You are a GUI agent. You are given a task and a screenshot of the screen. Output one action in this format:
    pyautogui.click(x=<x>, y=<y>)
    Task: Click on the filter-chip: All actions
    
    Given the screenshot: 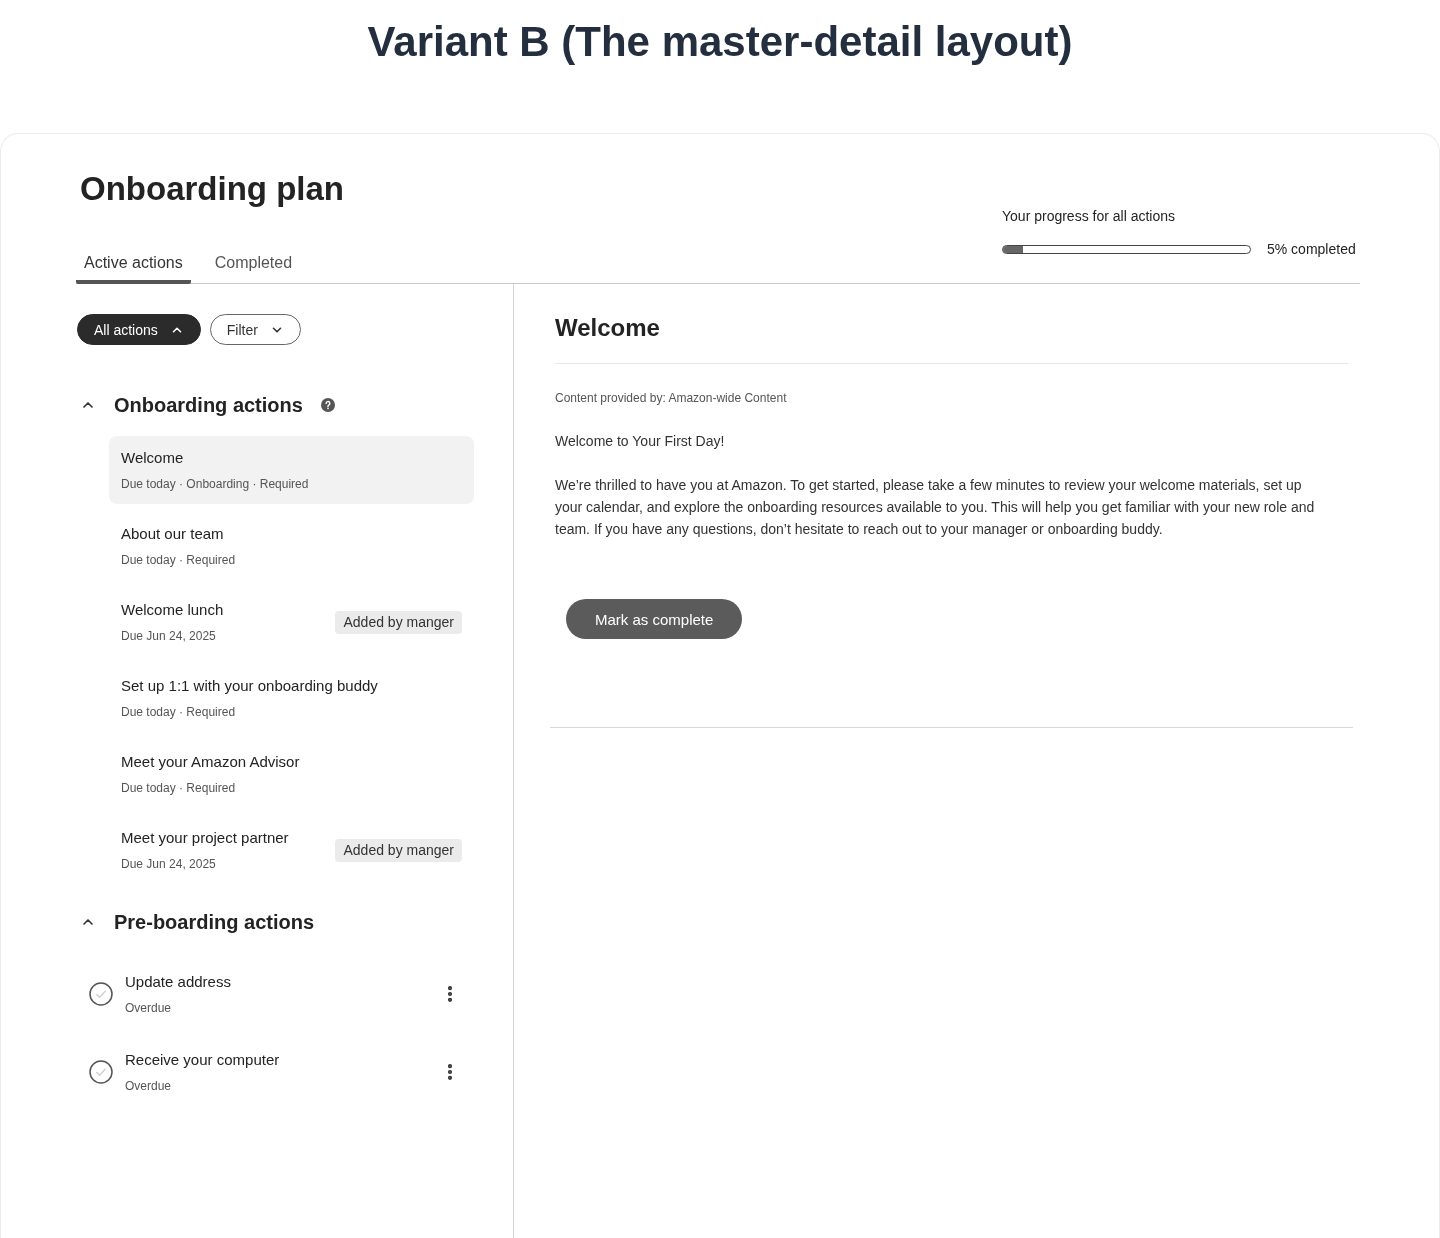 What is the action you would take?
    pyautogui.click(x=139, y=329)
    